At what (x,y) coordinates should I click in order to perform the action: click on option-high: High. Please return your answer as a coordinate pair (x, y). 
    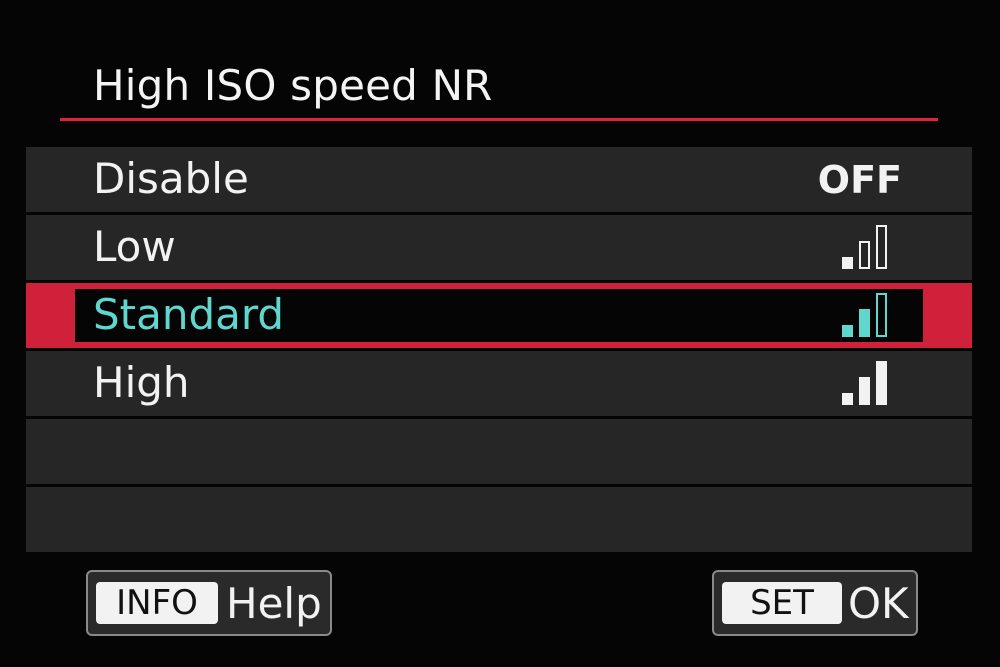
    Looking at the image, I should click on (499, 383).